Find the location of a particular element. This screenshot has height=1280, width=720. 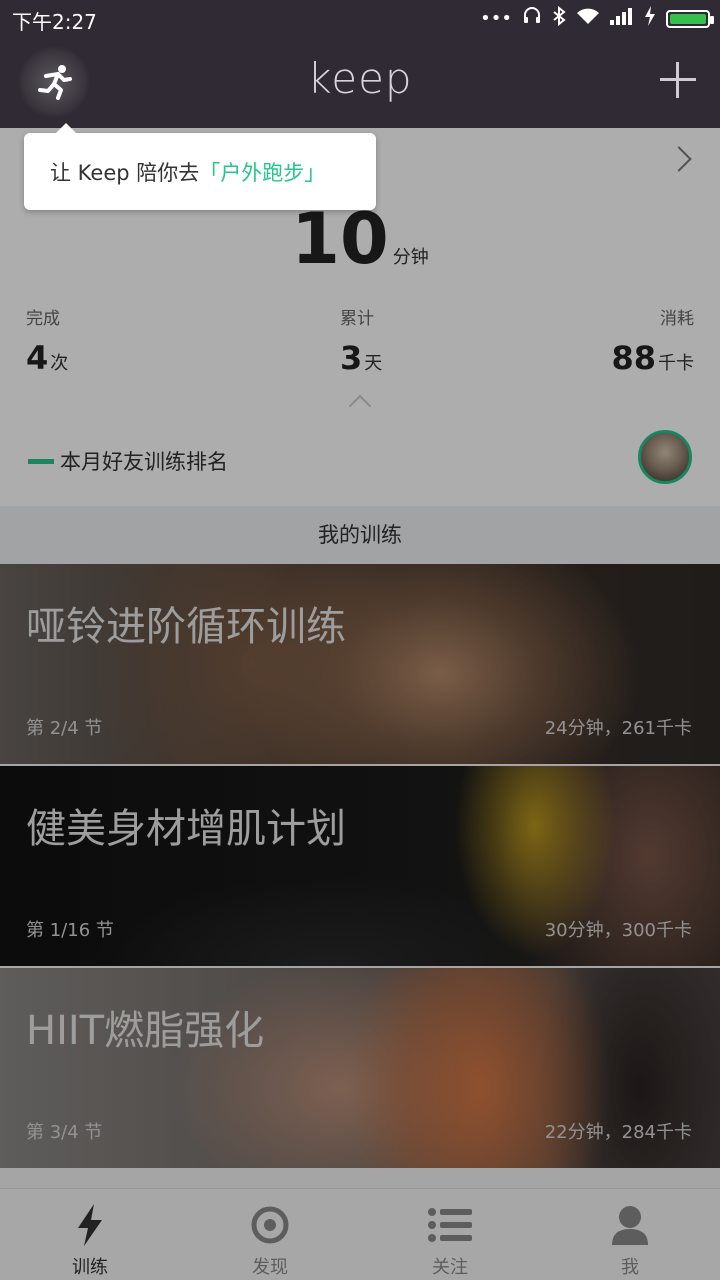

training-meta: 22分钟，284千卡 is located at coordinates (618, 1132).